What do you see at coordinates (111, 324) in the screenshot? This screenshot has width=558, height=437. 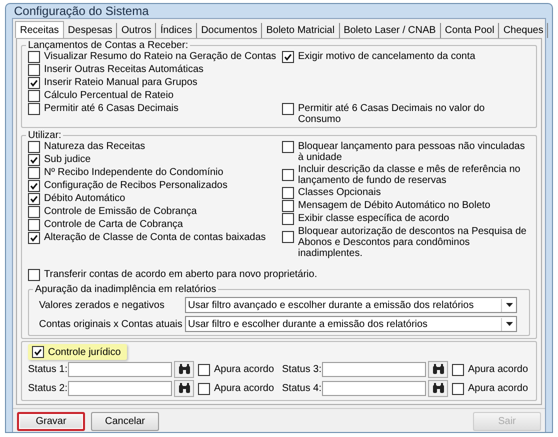 I see `field-label: Contas originais x Contas atuais` at bounding box center [111, 324].